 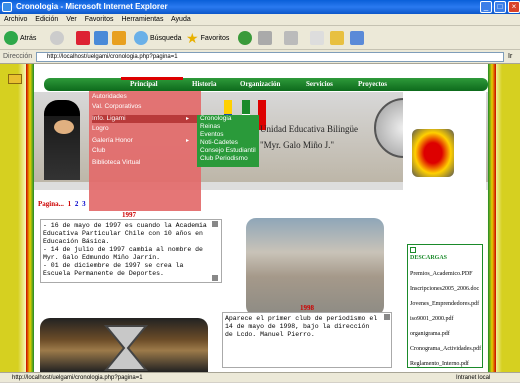 I want to click on edit-button, so click(x=317, y=38).